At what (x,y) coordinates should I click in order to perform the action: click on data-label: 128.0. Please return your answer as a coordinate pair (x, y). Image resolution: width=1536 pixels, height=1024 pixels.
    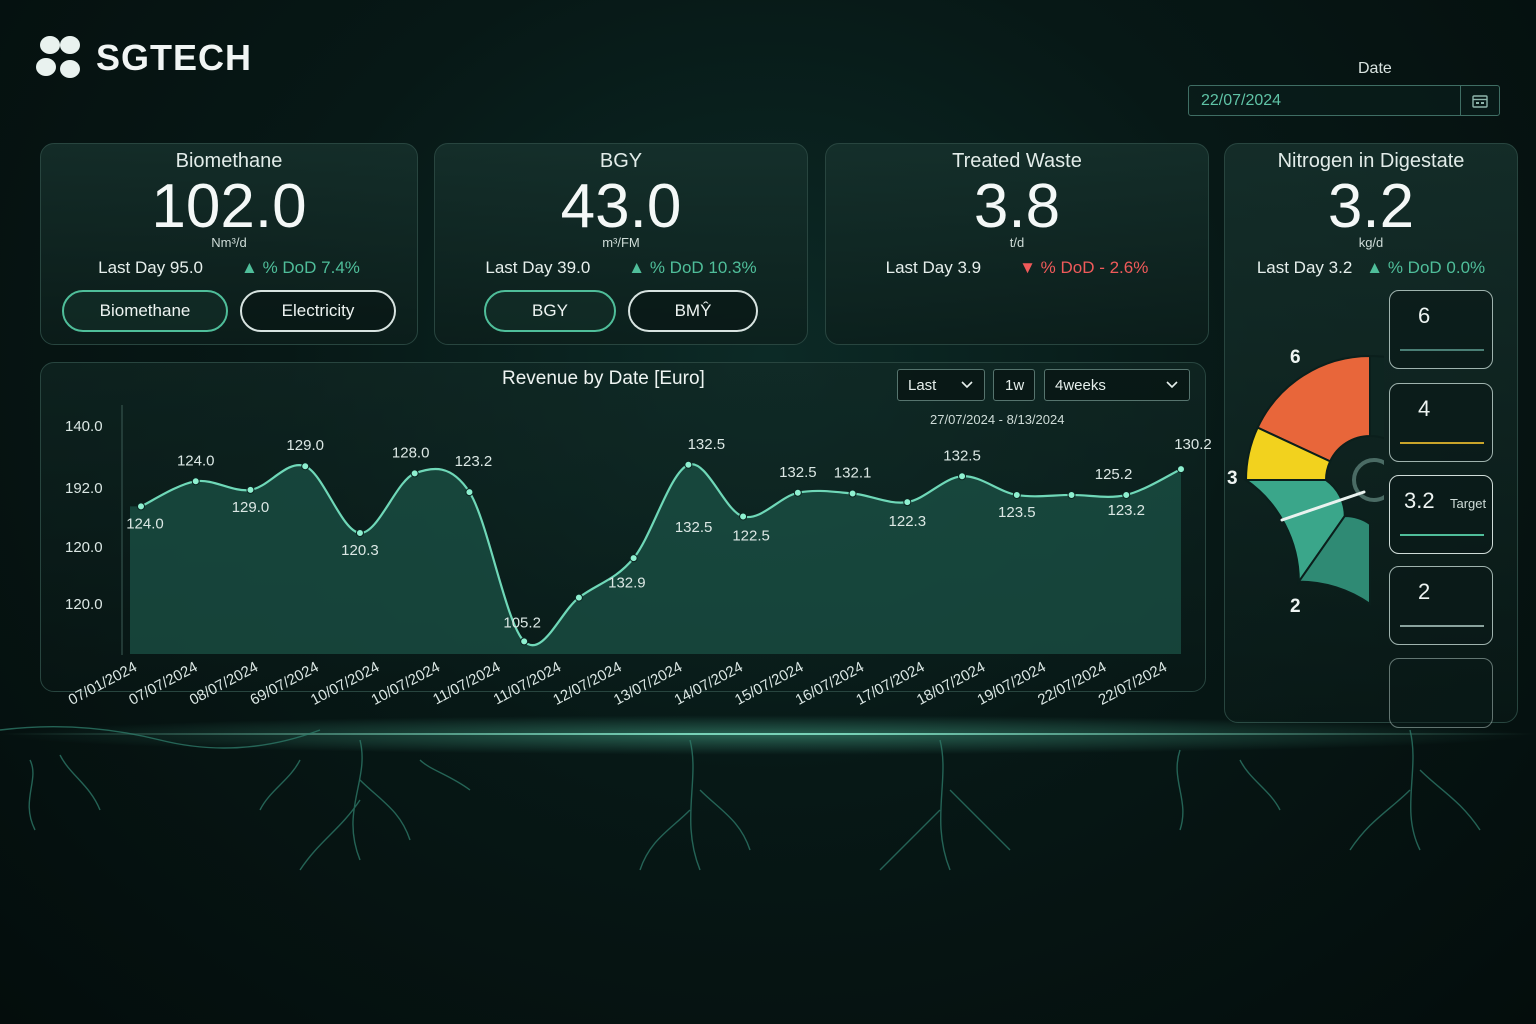
    Looking at the image, I should click on (411, 452).